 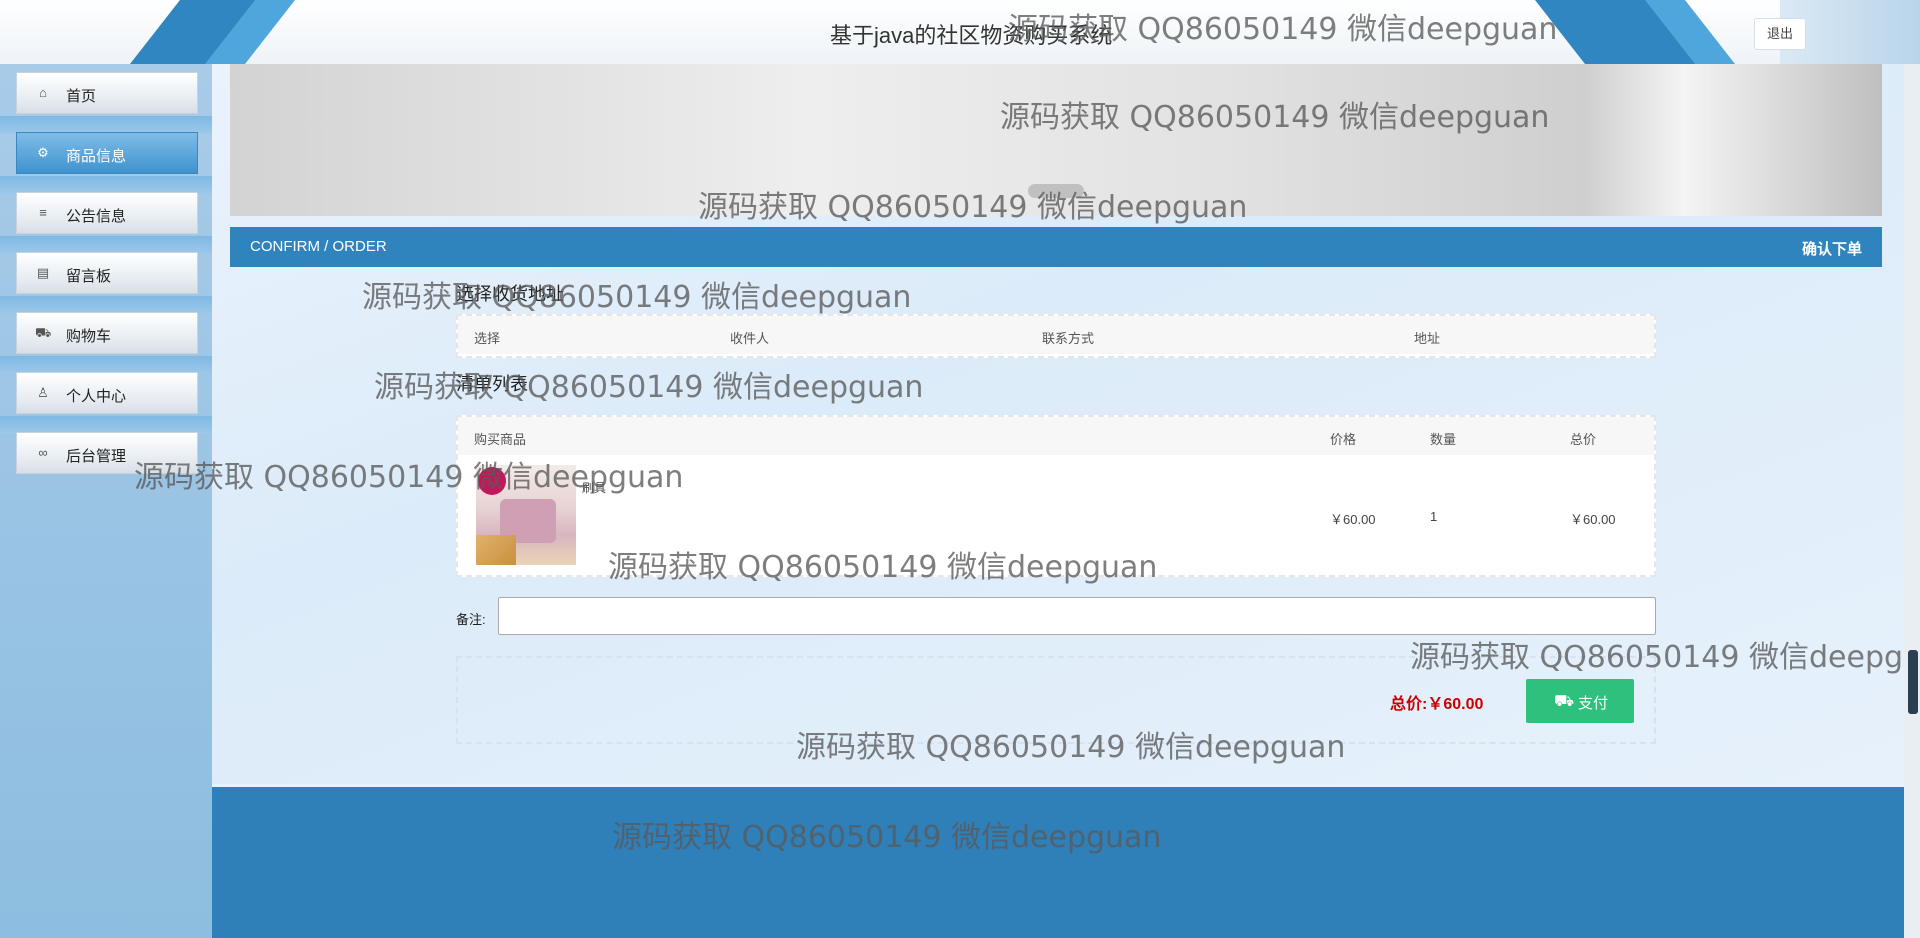 I want to click on address-section-title: 选择收货地址, so click(x=510, y=294).